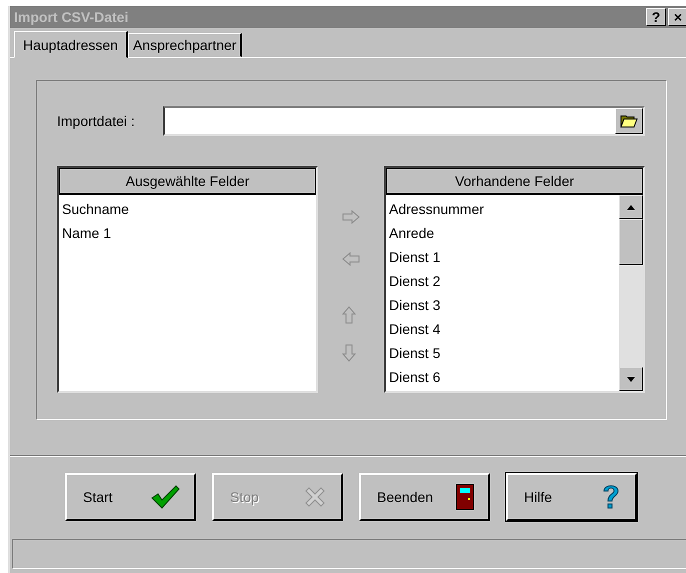 The width and height of the screenshot is (686, 573). Describe the element at coordinates (502, 329) in the screenshot. I see `list-item: Dienst 4` at that location.